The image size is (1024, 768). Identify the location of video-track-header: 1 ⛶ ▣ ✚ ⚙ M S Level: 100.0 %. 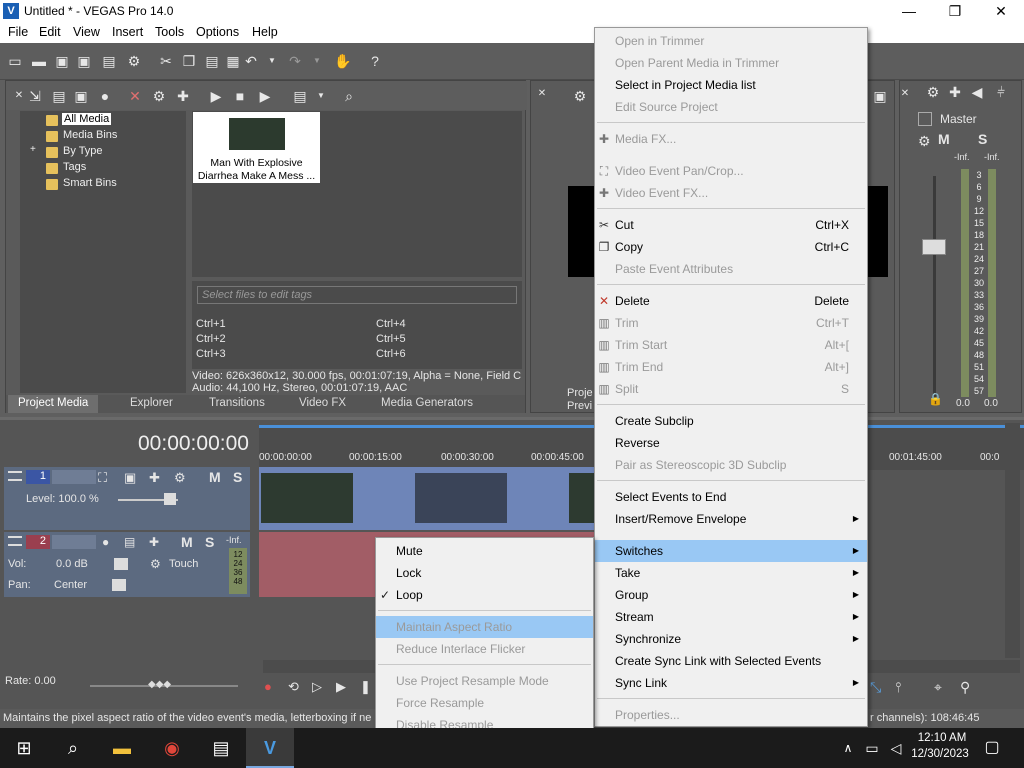
(127, 498).